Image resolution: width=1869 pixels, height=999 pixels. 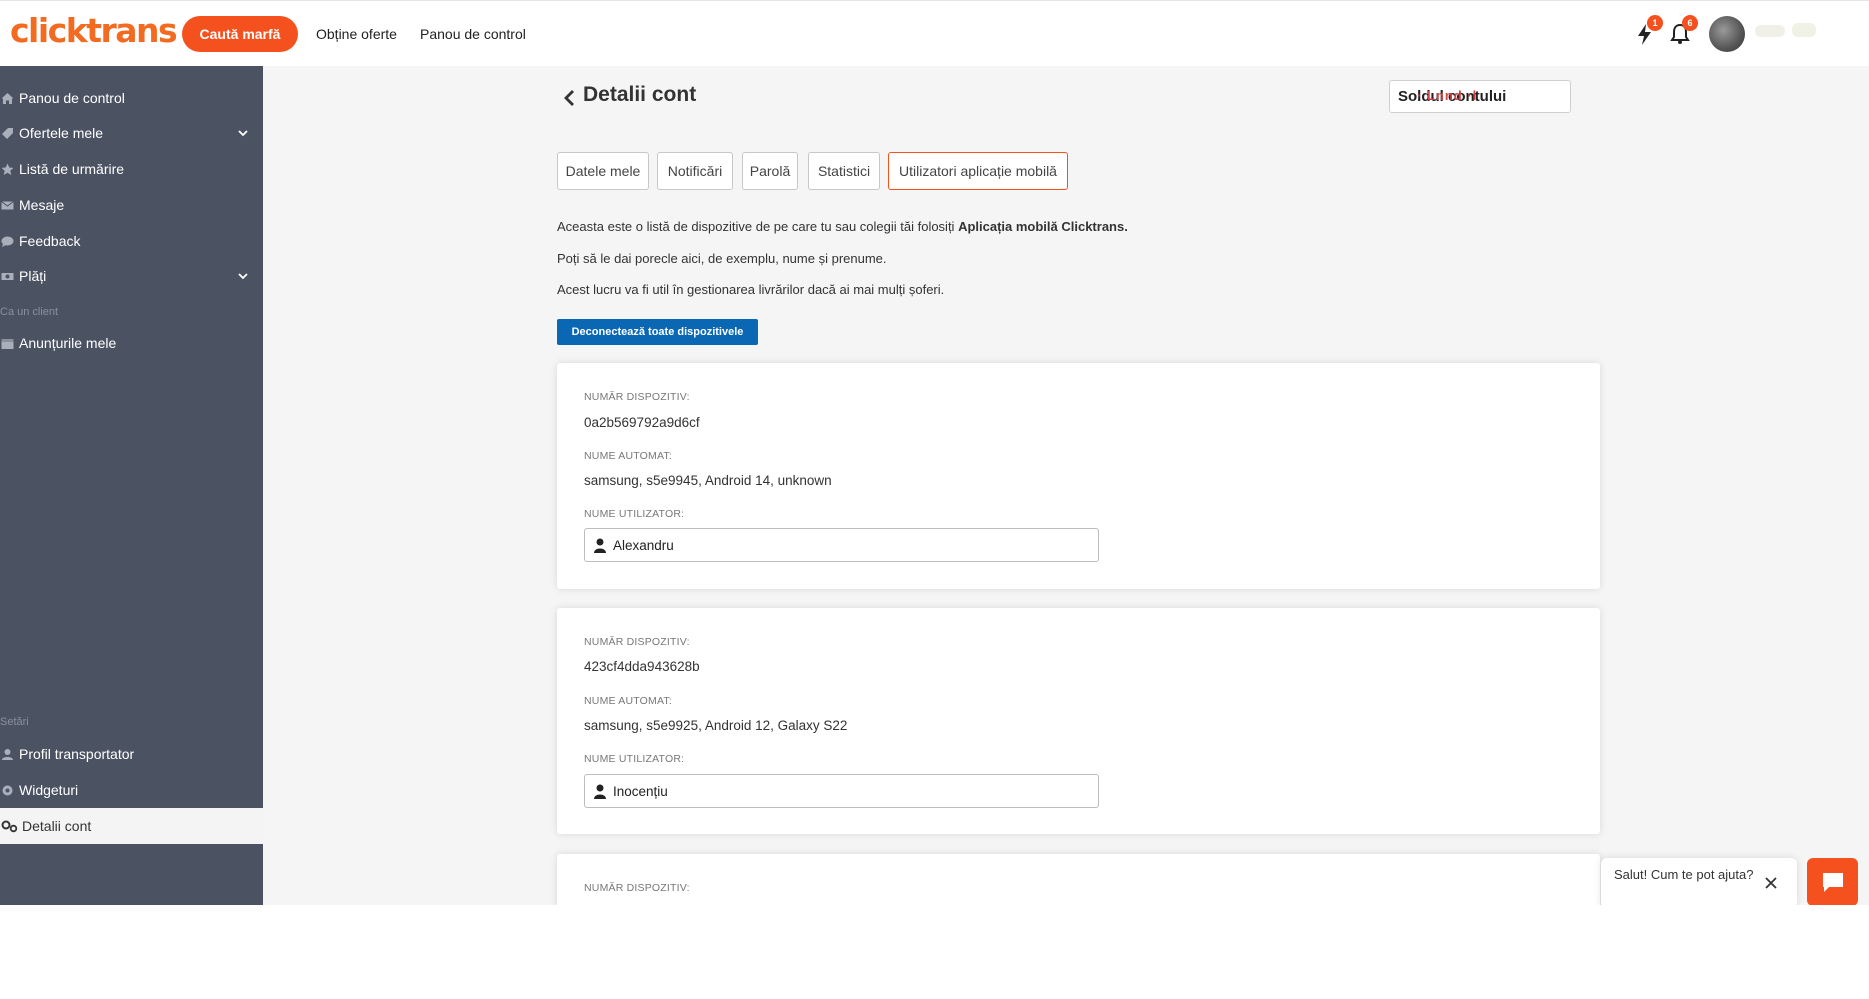 What do you see at coordinates (844, 171) in the screenshot?
I see `tab-statistics: Statistici` at bounding box center [844, 171].